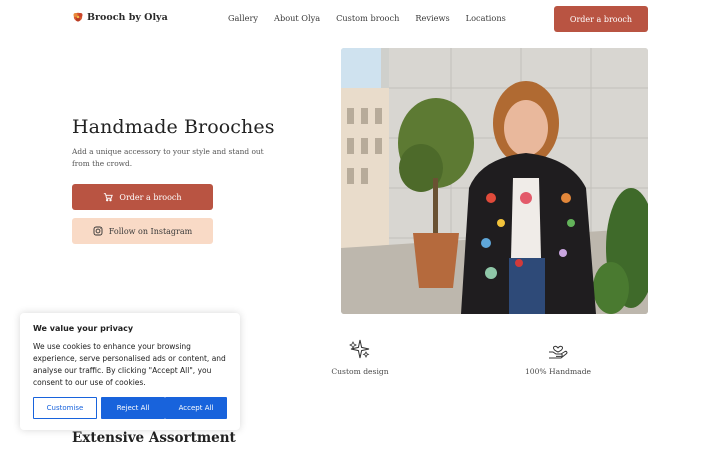 The image size is (720, 450). I want to click on nav-item-locations: Locations, so click(486, 18).